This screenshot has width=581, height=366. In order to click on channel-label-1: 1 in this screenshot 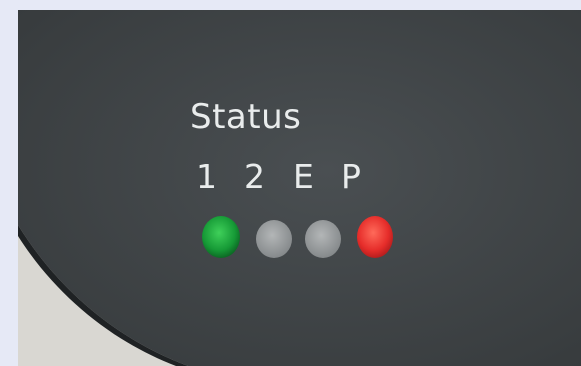, I will do `click(206, 176)`.